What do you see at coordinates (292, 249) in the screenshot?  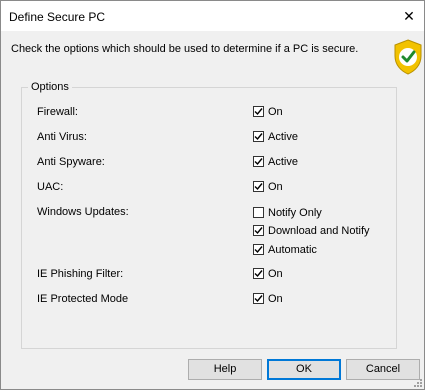 I see `automatic-text: Automatic` at bounding box center [292, 249].